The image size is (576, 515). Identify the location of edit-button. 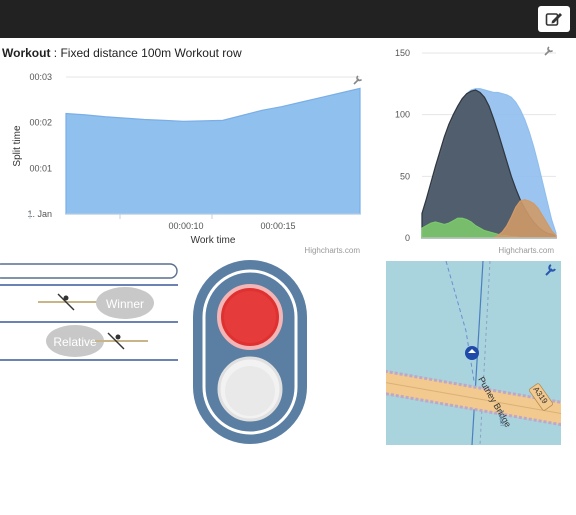
(554, 19).